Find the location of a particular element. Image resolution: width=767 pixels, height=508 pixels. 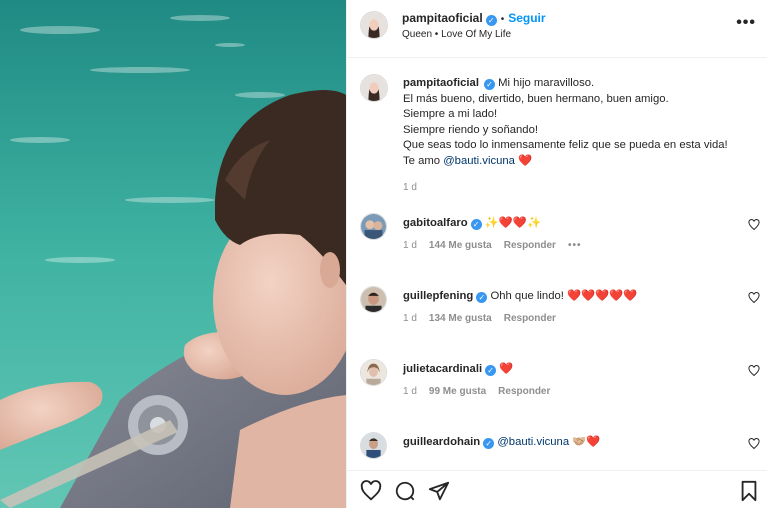

heart-emoji: ❤️ is located at coordinates (525, 160).